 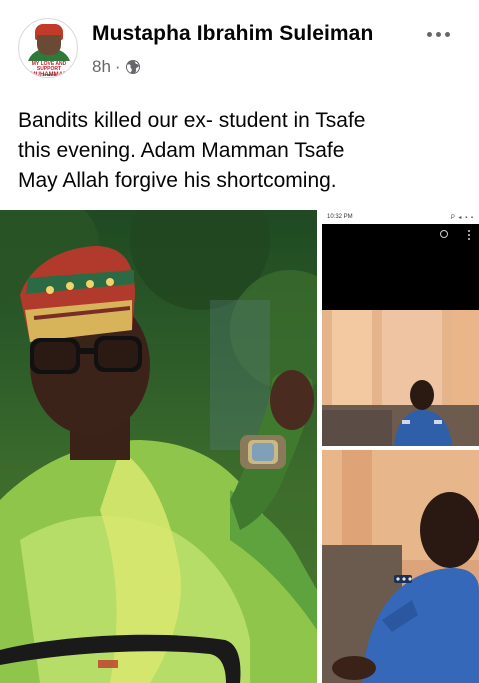 I want to click on post-text-line: this evening. Adam Mamman Tsafe, so click(x=181, y=150).